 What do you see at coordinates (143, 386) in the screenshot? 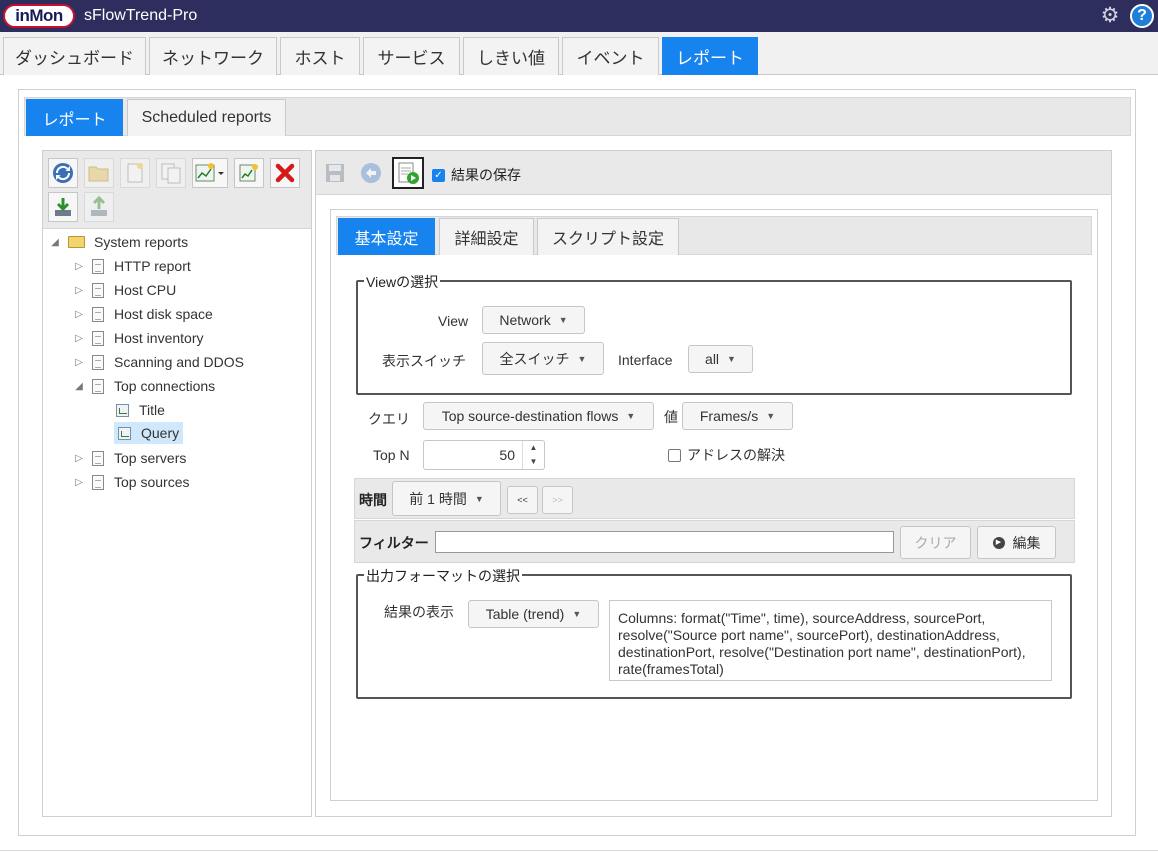
I see `tree-item-top-connections: ◢ Top connections` at bounding box center [143, 386].